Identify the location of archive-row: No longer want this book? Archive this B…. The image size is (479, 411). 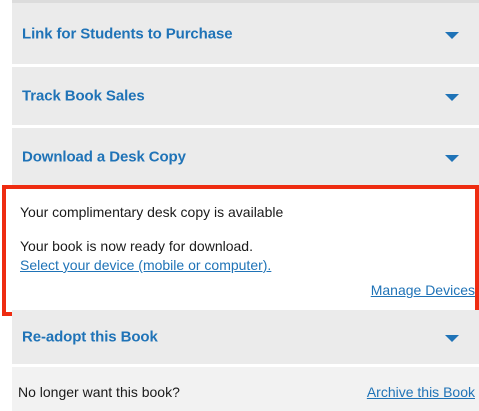
(245, 389).